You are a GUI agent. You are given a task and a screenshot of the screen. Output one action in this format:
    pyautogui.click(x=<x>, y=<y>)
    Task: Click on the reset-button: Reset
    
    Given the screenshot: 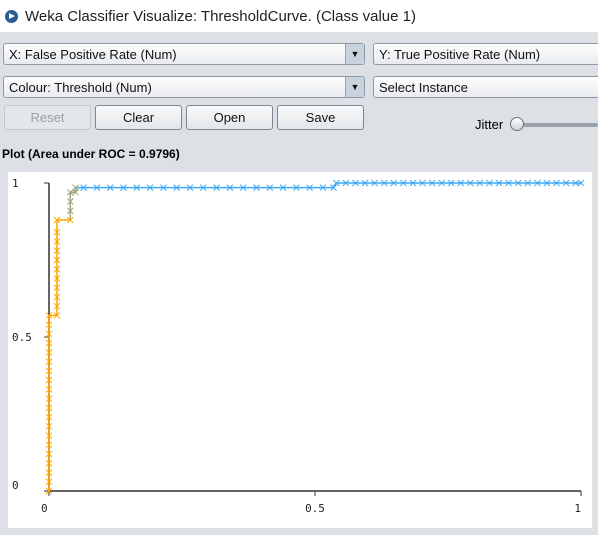 What is the action you would take?
    pyautogui.click(x=47, y=117)
    